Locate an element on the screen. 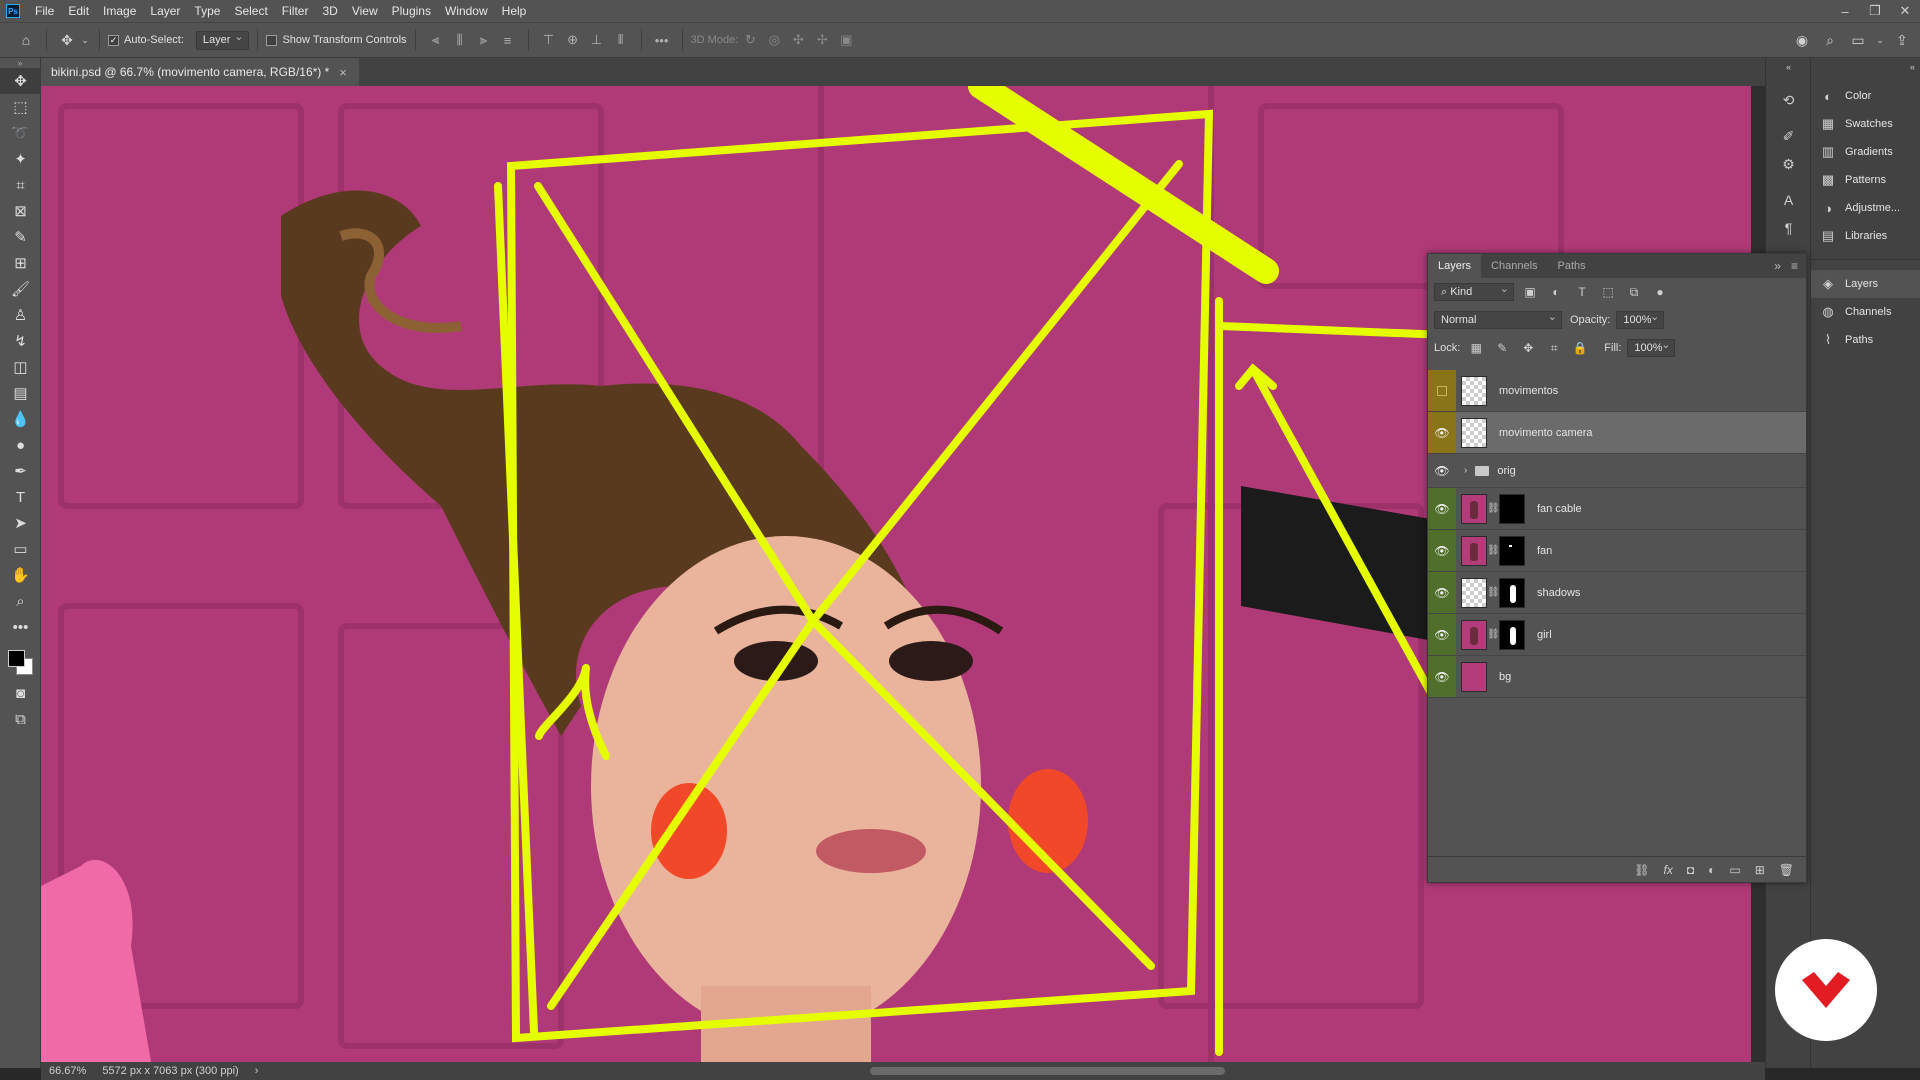 Image resolution: width=1920 pixels, height=1080 pixels. layer-row-girl: 👁 ⛓ girl is located at coordinates (1617, 635).